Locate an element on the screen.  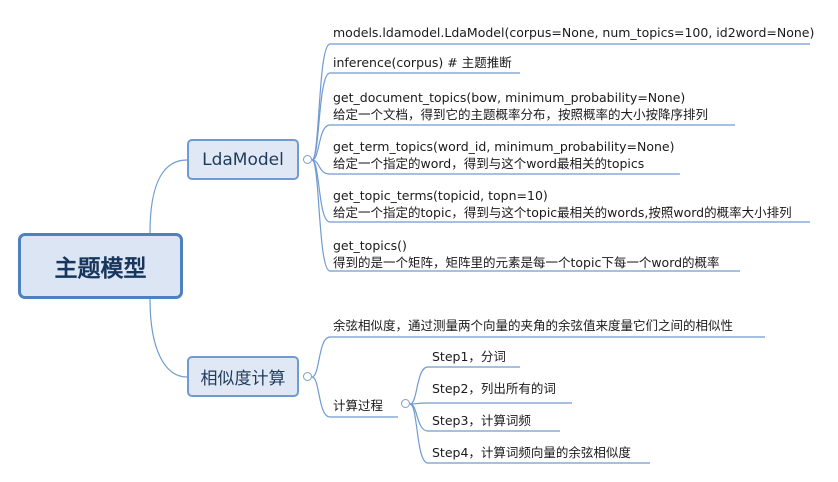
leaf-line: Step1，分词 is located at coordinates (469, 356).